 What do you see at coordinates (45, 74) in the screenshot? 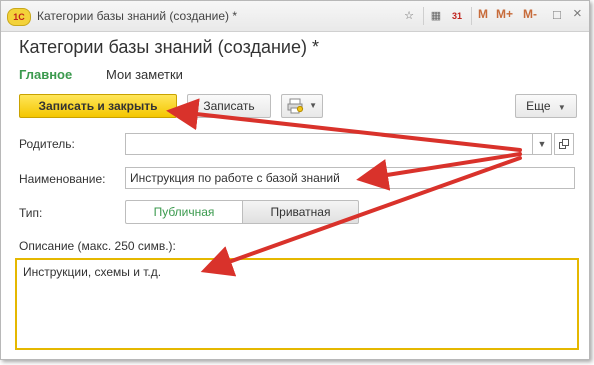
I see `tab-main: Главное` at bounding box center [45, 74].